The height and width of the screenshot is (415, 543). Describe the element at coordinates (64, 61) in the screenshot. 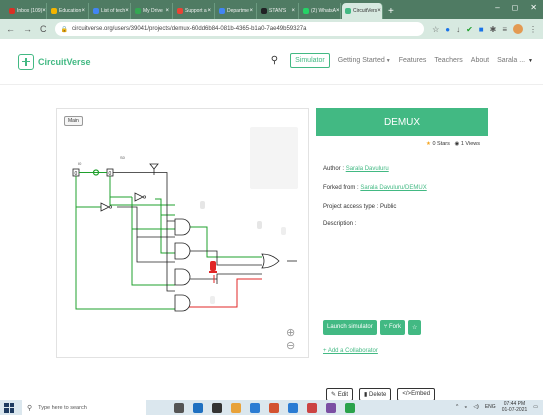

I see `brand-name: CircuitVerse` at that location.